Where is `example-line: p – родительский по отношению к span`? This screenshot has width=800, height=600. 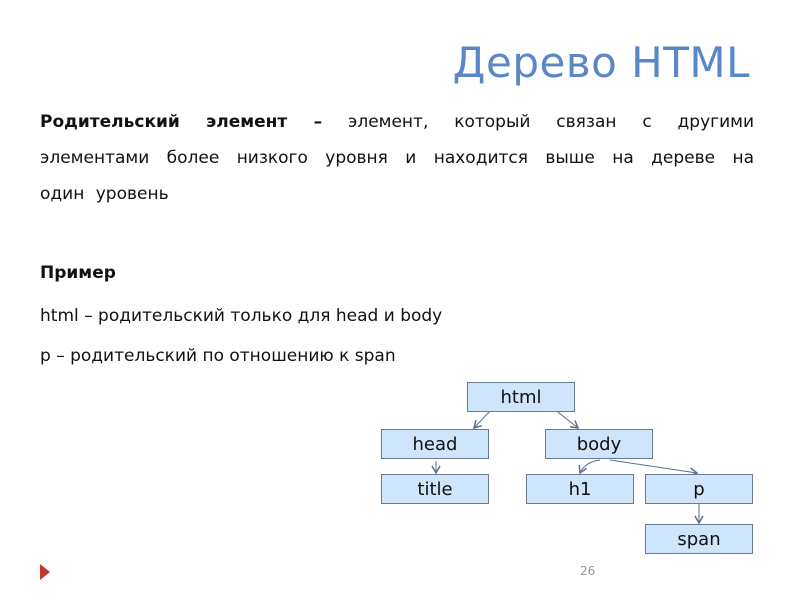 example-line: p – родительский по отношению к span is located at coordinates (218, 356).